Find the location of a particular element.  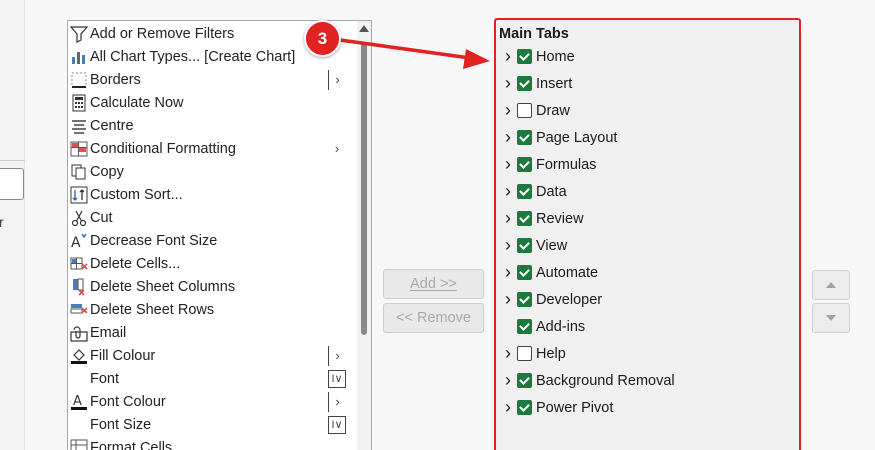

filter-icon is located at coordinates (79, 34).